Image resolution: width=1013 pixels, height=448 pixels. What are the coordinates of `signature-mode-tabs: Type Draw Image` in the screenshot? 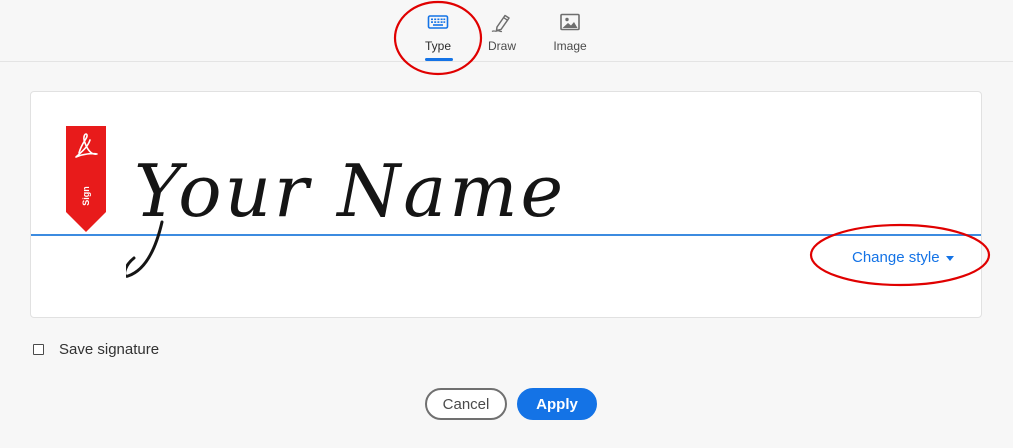 It's located at (506, 31).